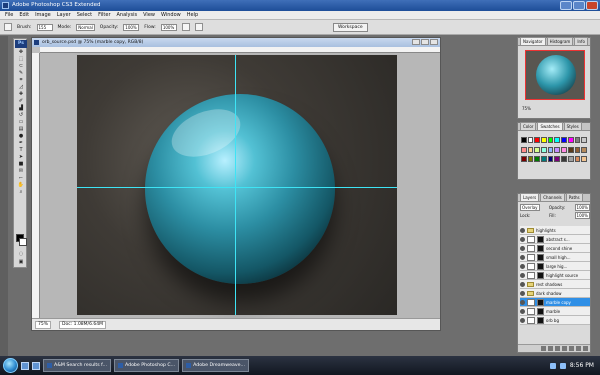 This screenshot has height=375, width=600. What do you see at coordinates (44, 27) in the screenshot?
I see `brush-size-field: 155` at bounding box center [44, 27].